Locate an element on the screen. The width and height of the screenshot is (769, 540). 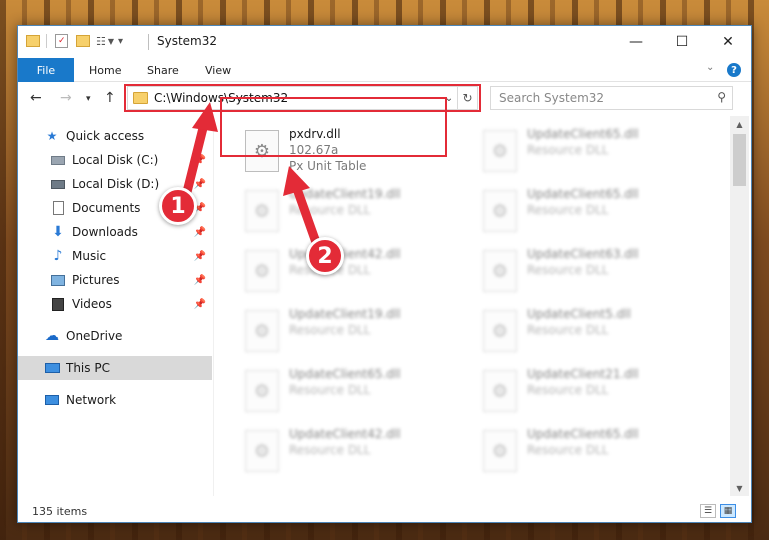
maximize-button: ☐ is located at coordinates (682, 42).